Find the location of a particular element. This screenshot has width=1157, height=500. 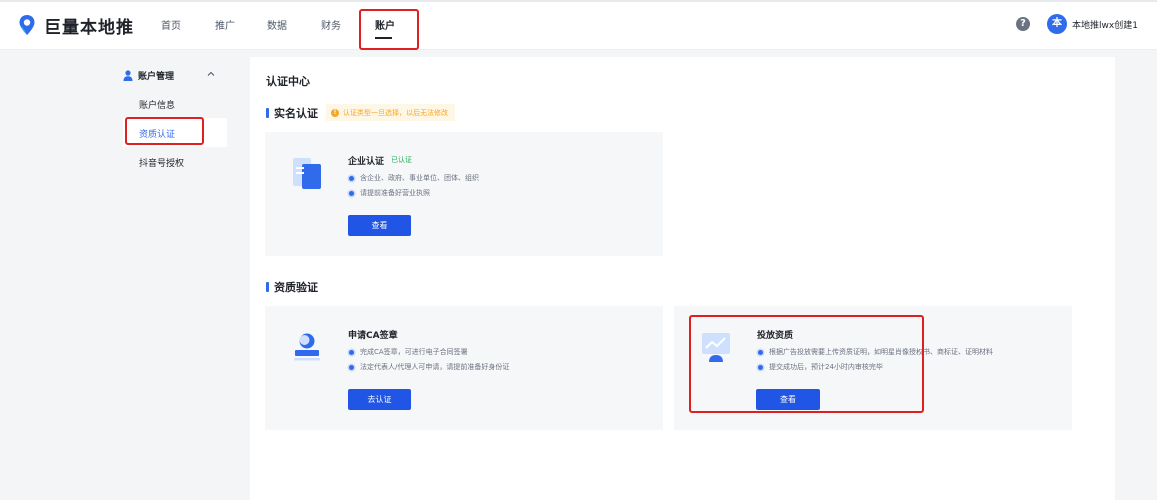

nav-finance: 财务 is located at coordinates (331, 24).